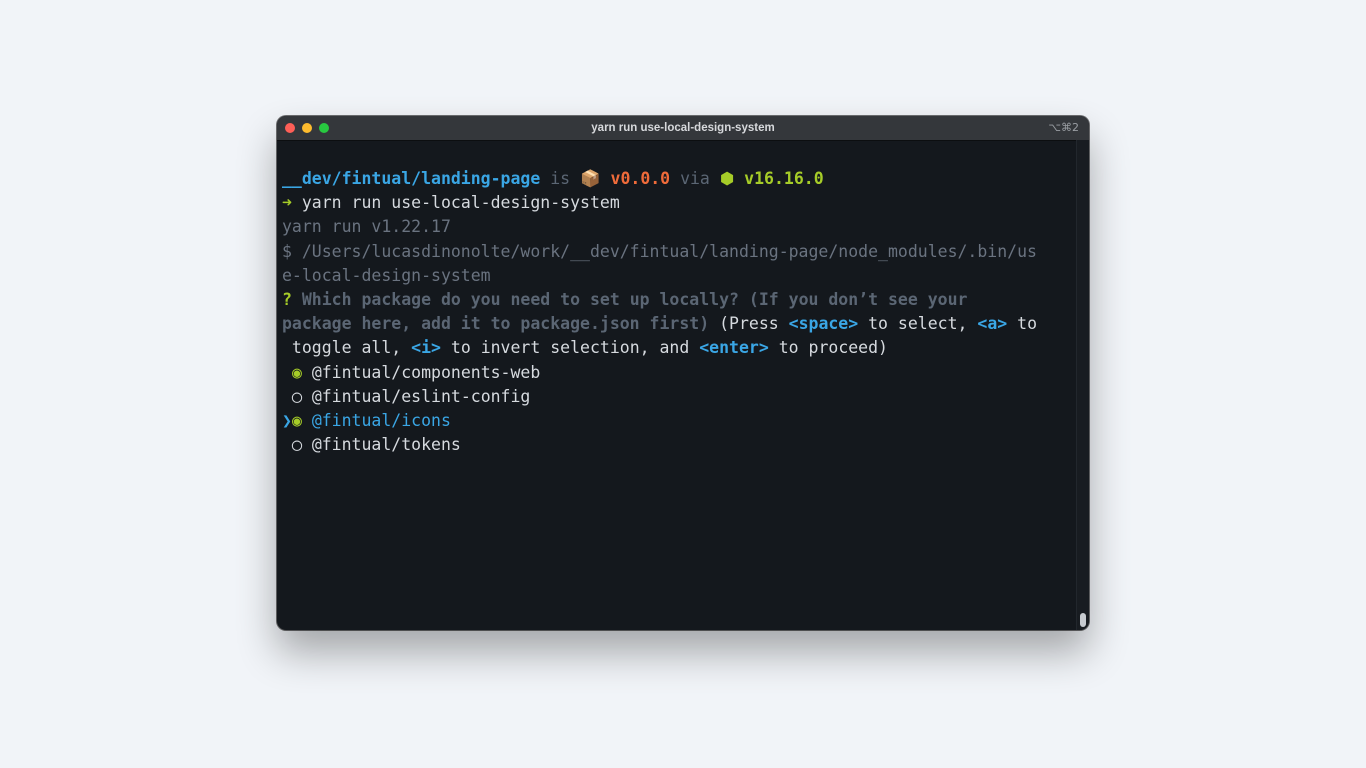  What do you see at coordinates (823, 324) in the screenshot?
I see `key-space: <space>` at bounding box center [823, 324].